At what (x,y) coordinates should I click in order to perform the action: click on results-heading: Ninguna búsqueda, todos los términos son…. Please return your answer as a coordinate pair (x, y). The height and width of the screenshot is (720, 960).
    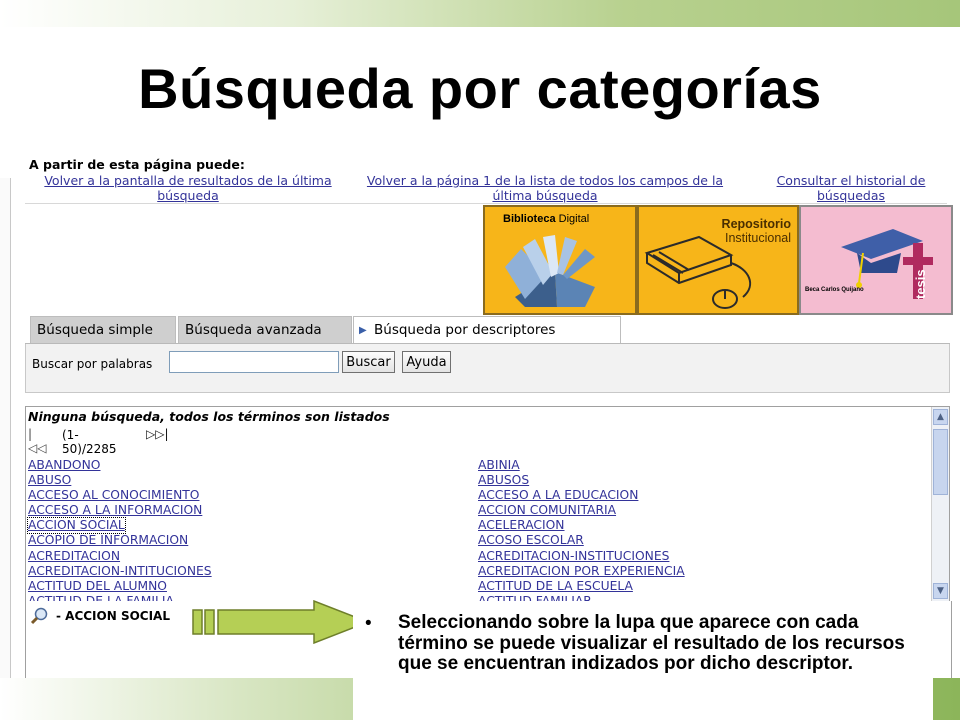
    Looking at the image, I should click on (209, 416).